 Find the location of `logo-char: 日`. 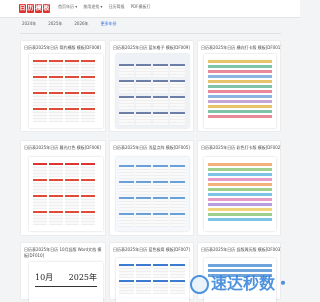

logo-char: 日 is located at coordinates (22, 8).